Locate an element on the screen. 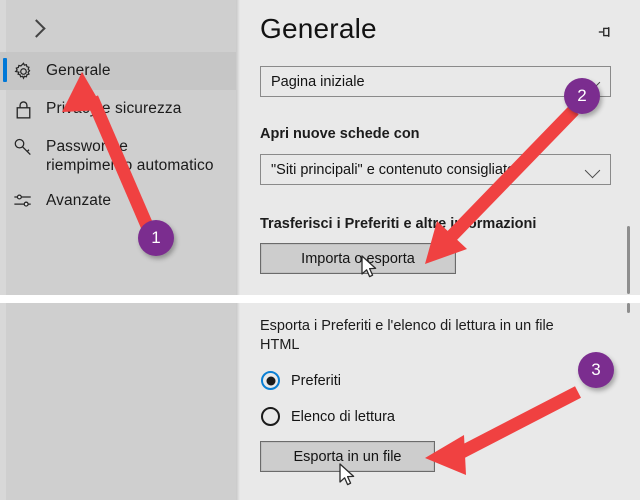  sidebar-item-label: Privacy e sicurezza is located at coordinates (114, 108).